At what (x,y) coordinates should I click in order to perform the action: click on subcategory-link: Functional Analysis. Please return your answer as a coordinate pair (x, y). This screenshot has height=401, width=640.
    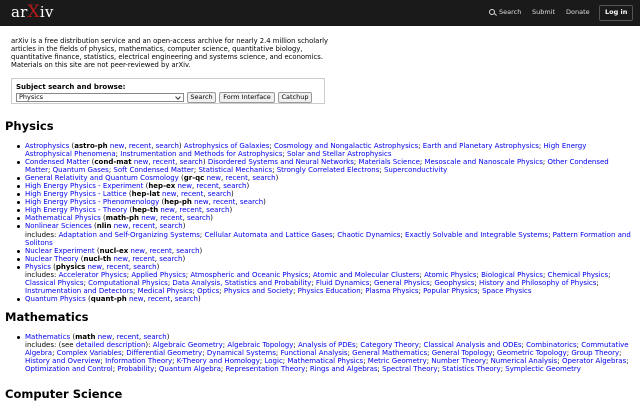
    Looking at the image, I should click on (314, 353).